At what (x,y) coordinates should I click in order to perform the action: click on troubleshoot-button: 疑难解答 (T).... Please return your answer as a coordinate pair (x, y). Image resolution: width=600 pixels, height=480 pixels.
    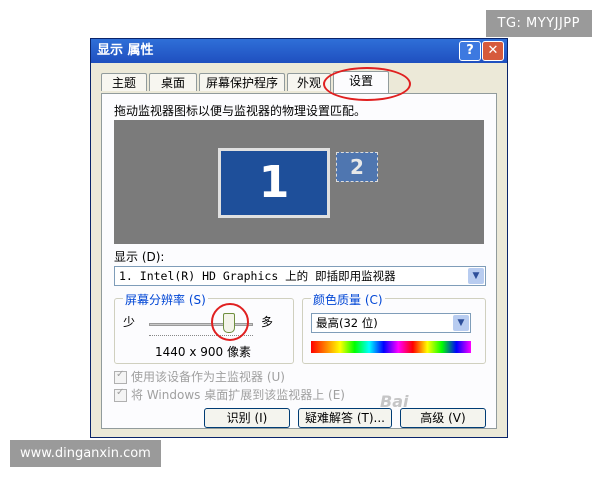
    Looking at the image, I should click on (345, 418).